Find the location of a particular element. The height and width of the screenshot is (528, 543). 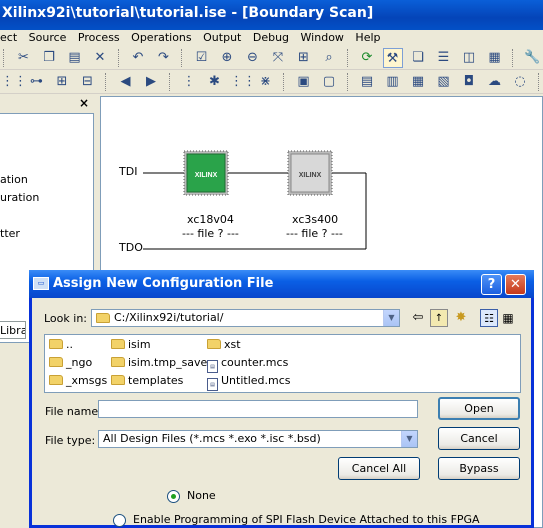

hierarchy-icon: ⋮⋮ is located at coordinates (14, 82).